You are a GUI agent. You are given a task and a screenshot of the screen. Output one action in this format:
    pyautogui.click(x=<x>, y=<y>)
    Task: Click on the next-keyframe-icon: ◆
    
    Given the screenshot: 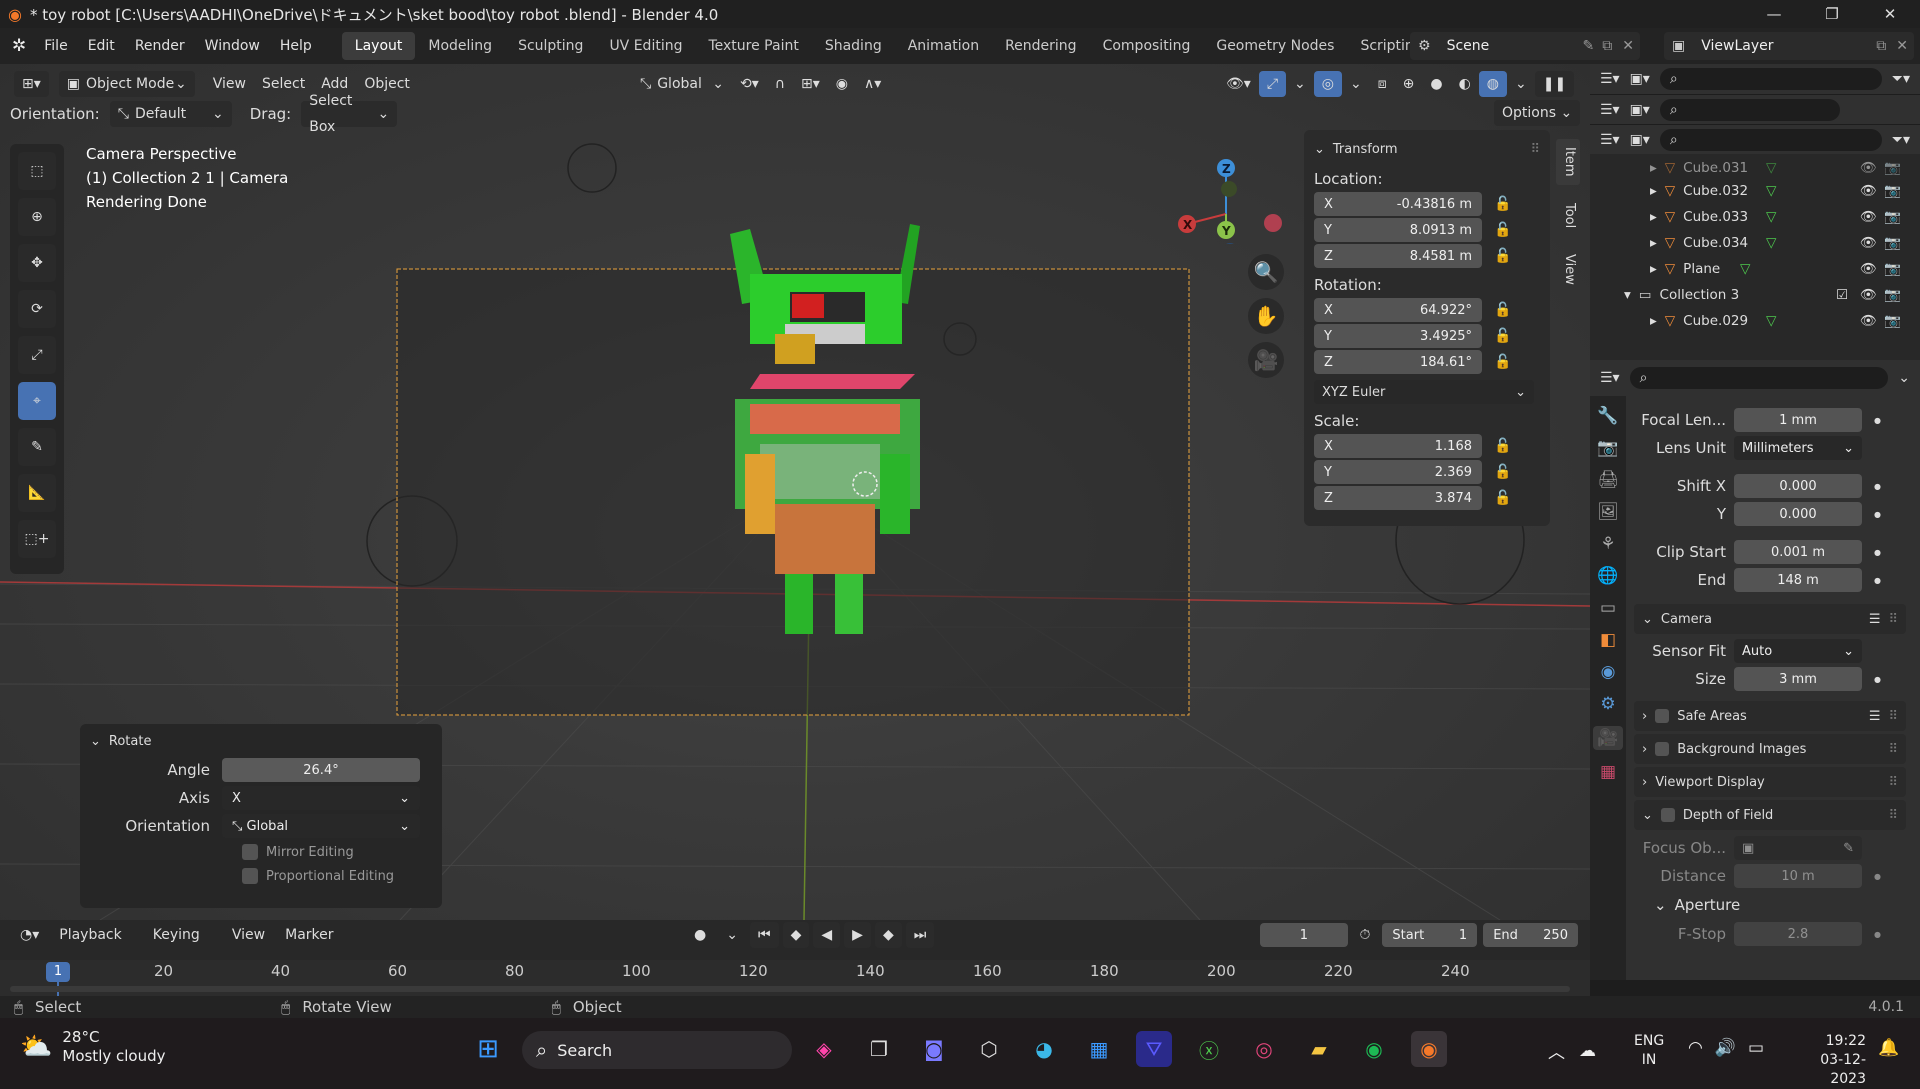 What is the action you would take?
    pyautogui.click(x=888, y=935)
    